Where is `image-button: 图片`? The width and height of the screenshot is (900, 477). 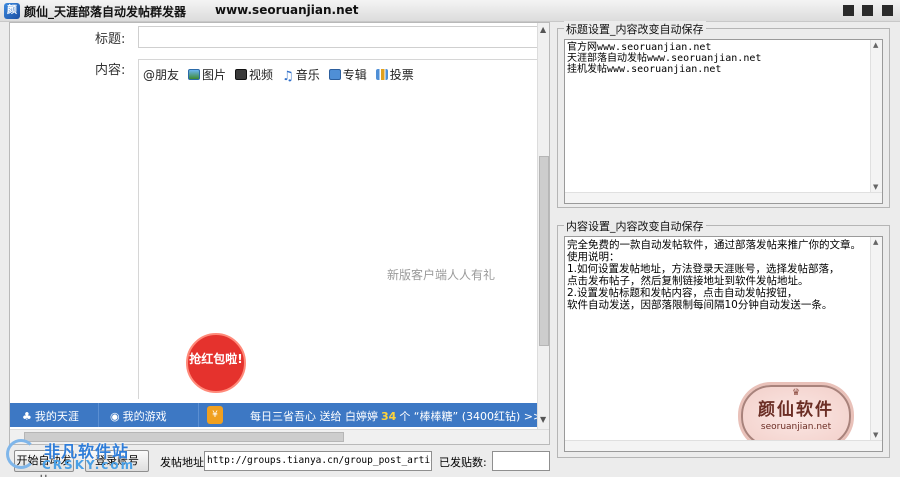
image-button: 图片 is located at coordinates (207, 74).